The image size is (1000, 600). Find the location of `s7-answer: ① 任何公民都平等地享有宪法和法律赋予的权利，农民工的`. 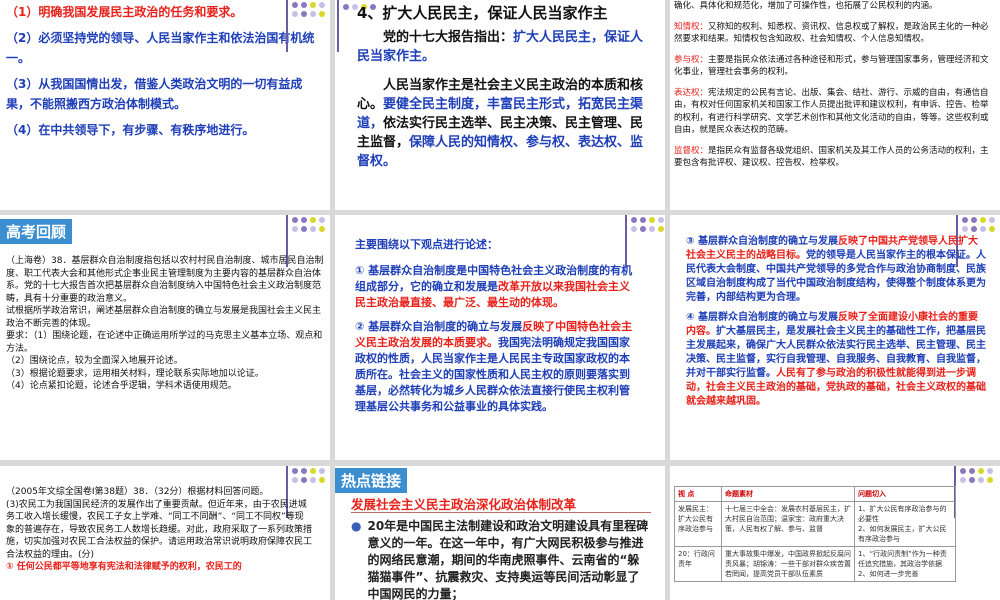

s7-answer: ① 任何公民都平等地享有宪法和法律赋予的权利，农民工的 is located at coordinates (124, 567).